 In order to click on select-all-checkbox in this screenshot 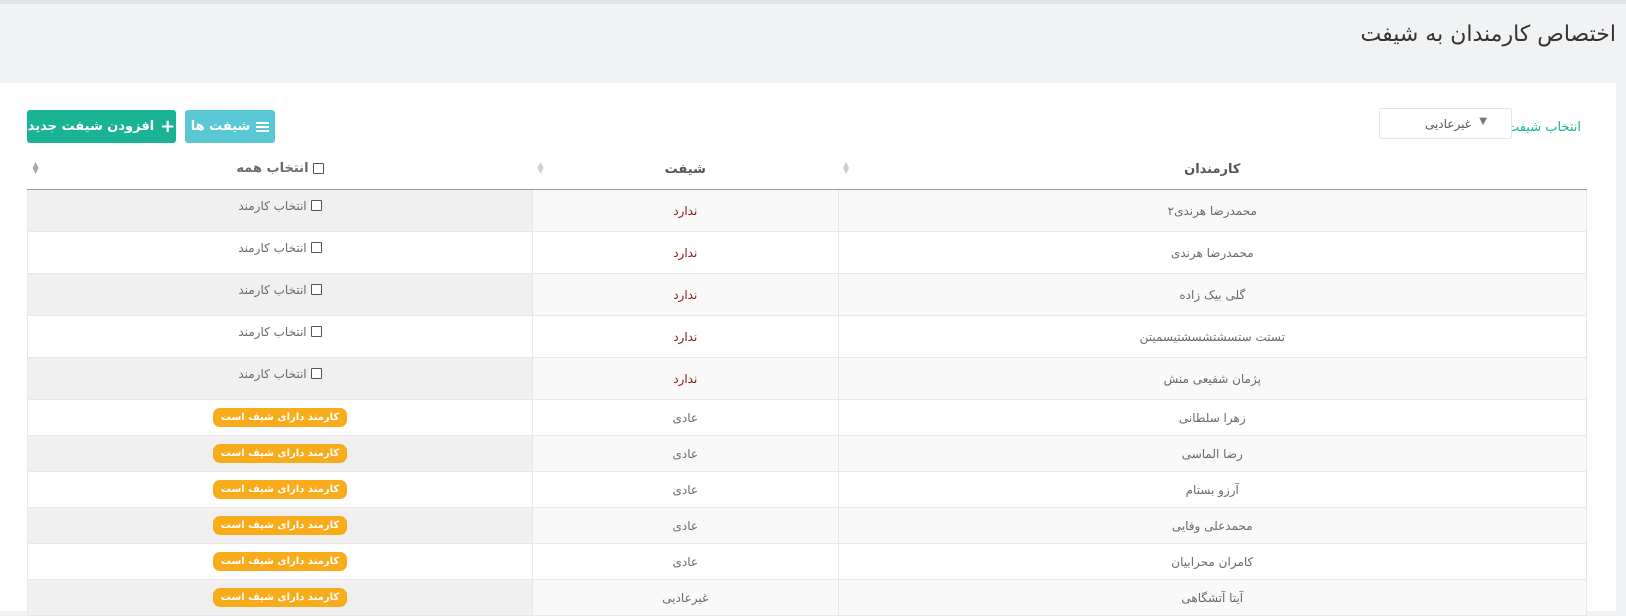, I will do `click(318, 168)`.